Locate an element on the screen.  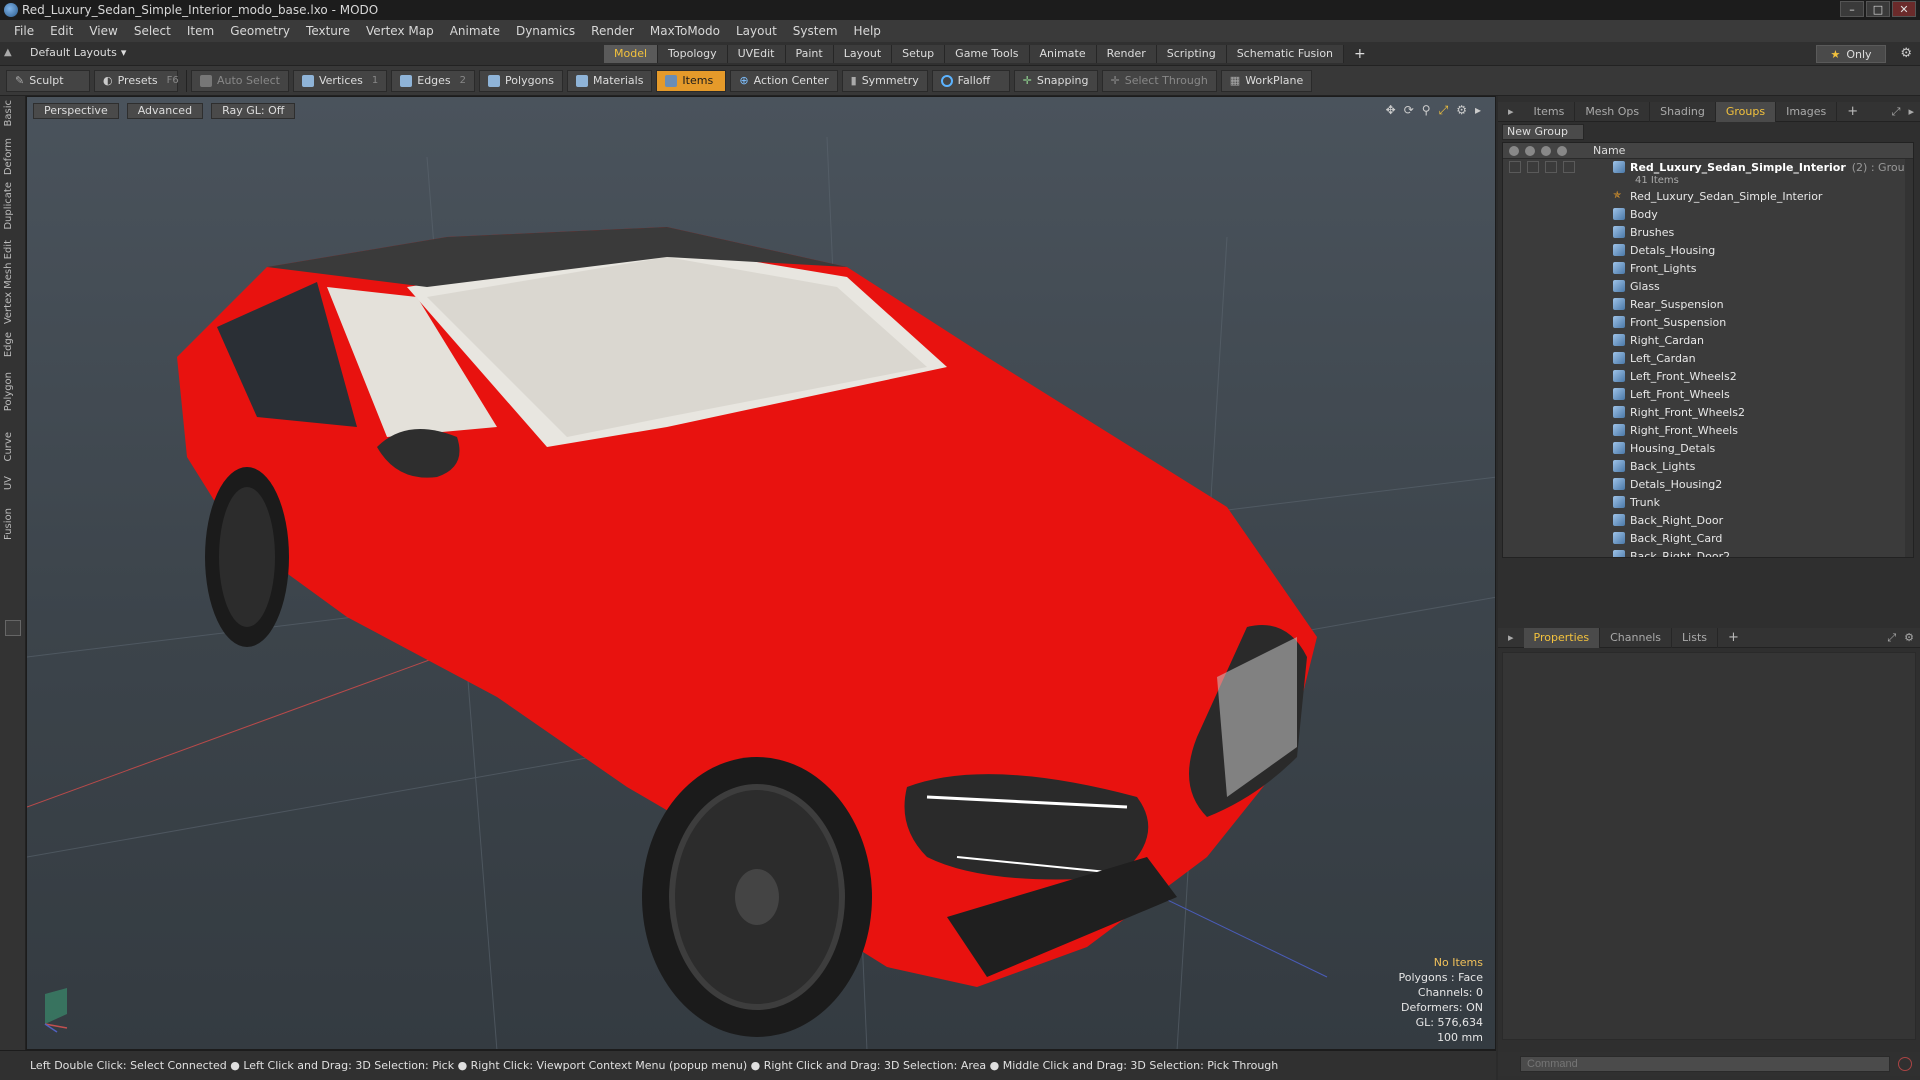
tab-schematic-fusion: Schematic Fusion is located at coordinates (1285, 54).